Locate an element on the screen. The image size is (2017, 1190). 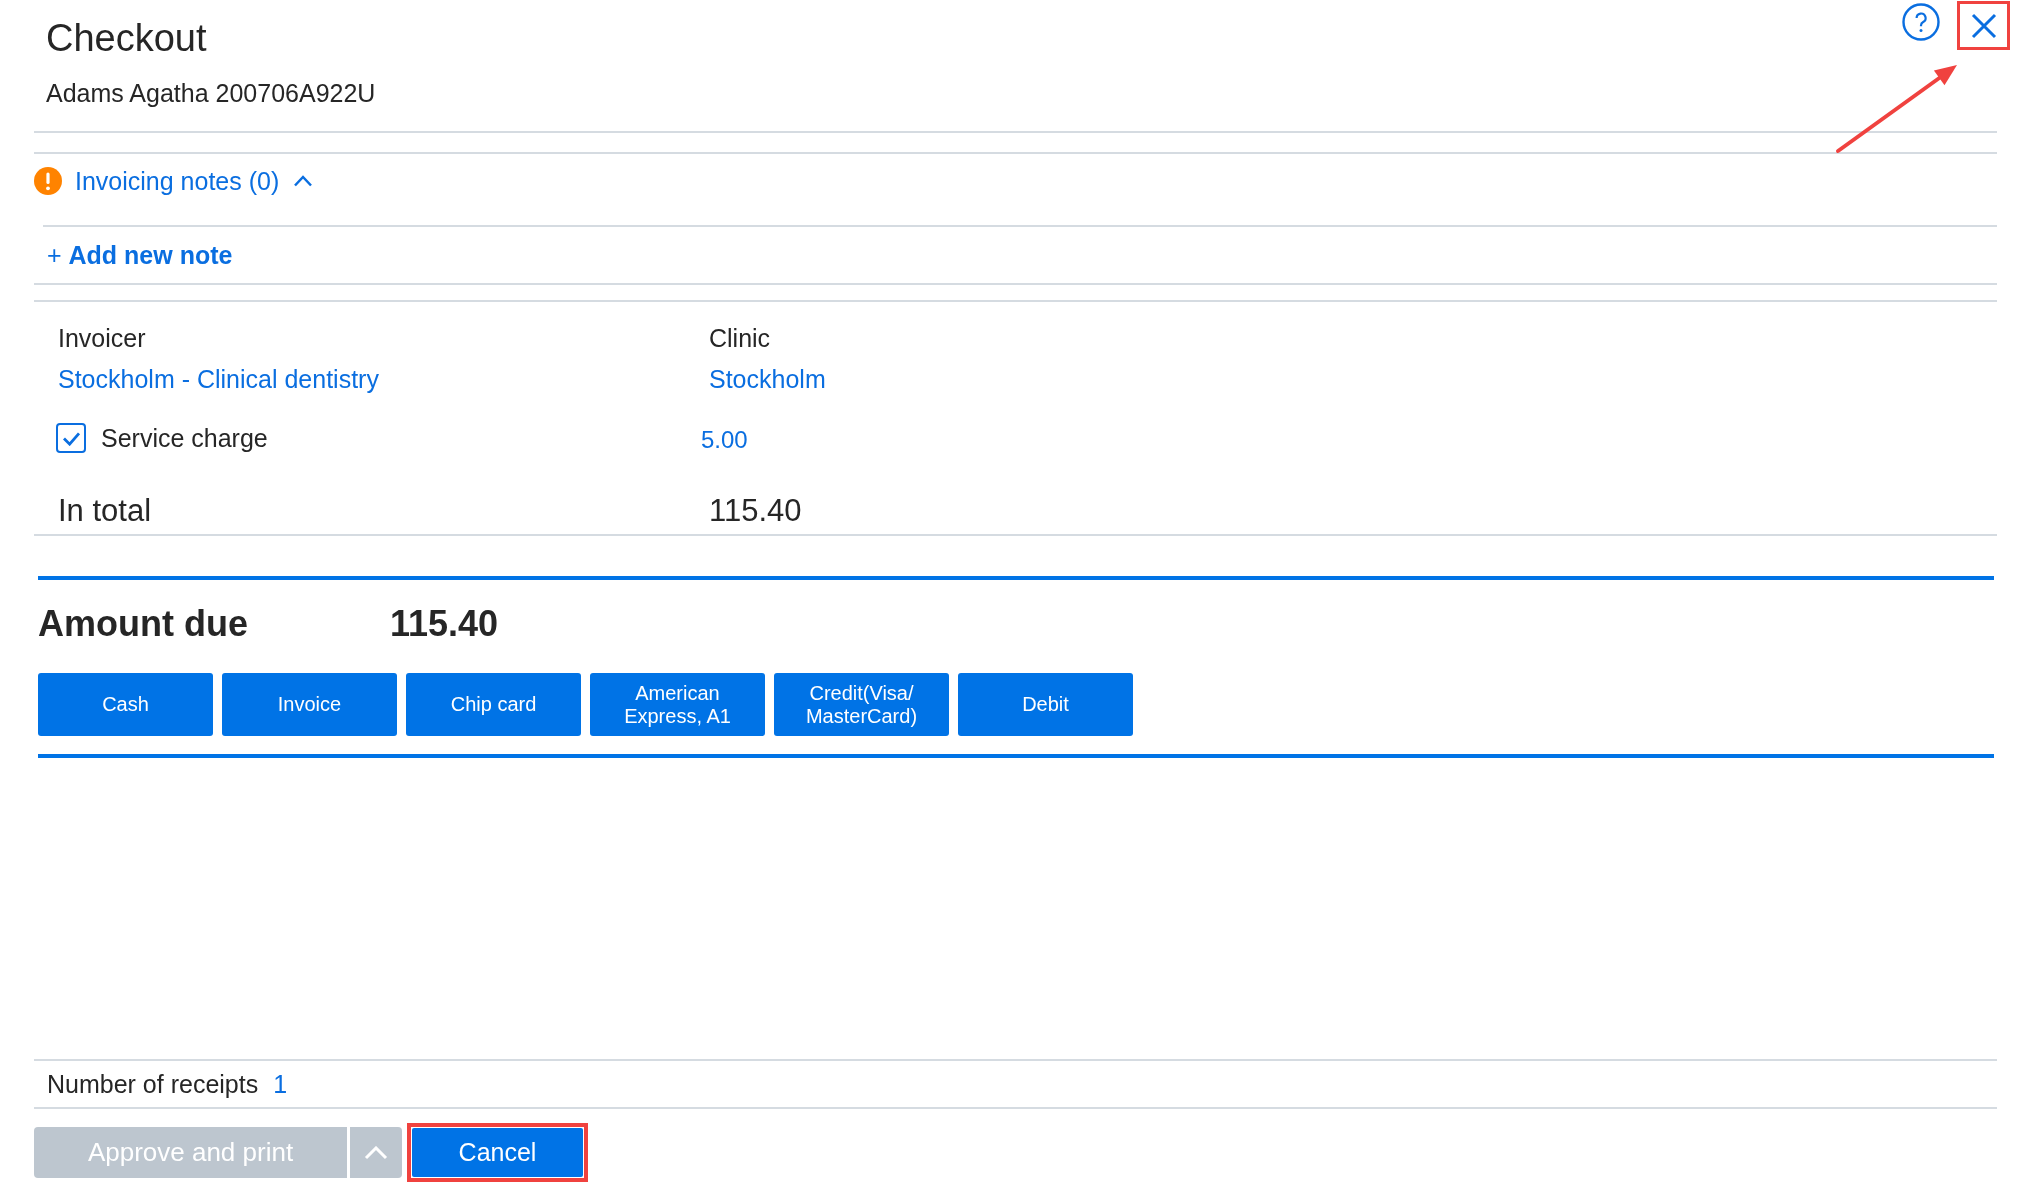
receipts-label: Number of receipts is located at coordinates (153, 1084).